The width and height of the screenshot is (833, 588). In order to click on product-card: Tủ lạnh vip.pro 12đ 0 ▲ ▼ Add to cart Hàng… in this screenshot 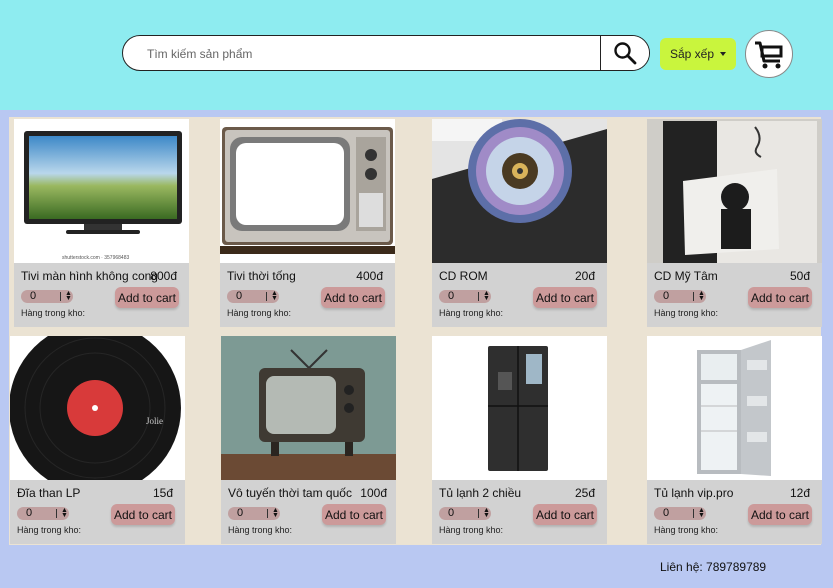, I will do `click(734, 440)`.